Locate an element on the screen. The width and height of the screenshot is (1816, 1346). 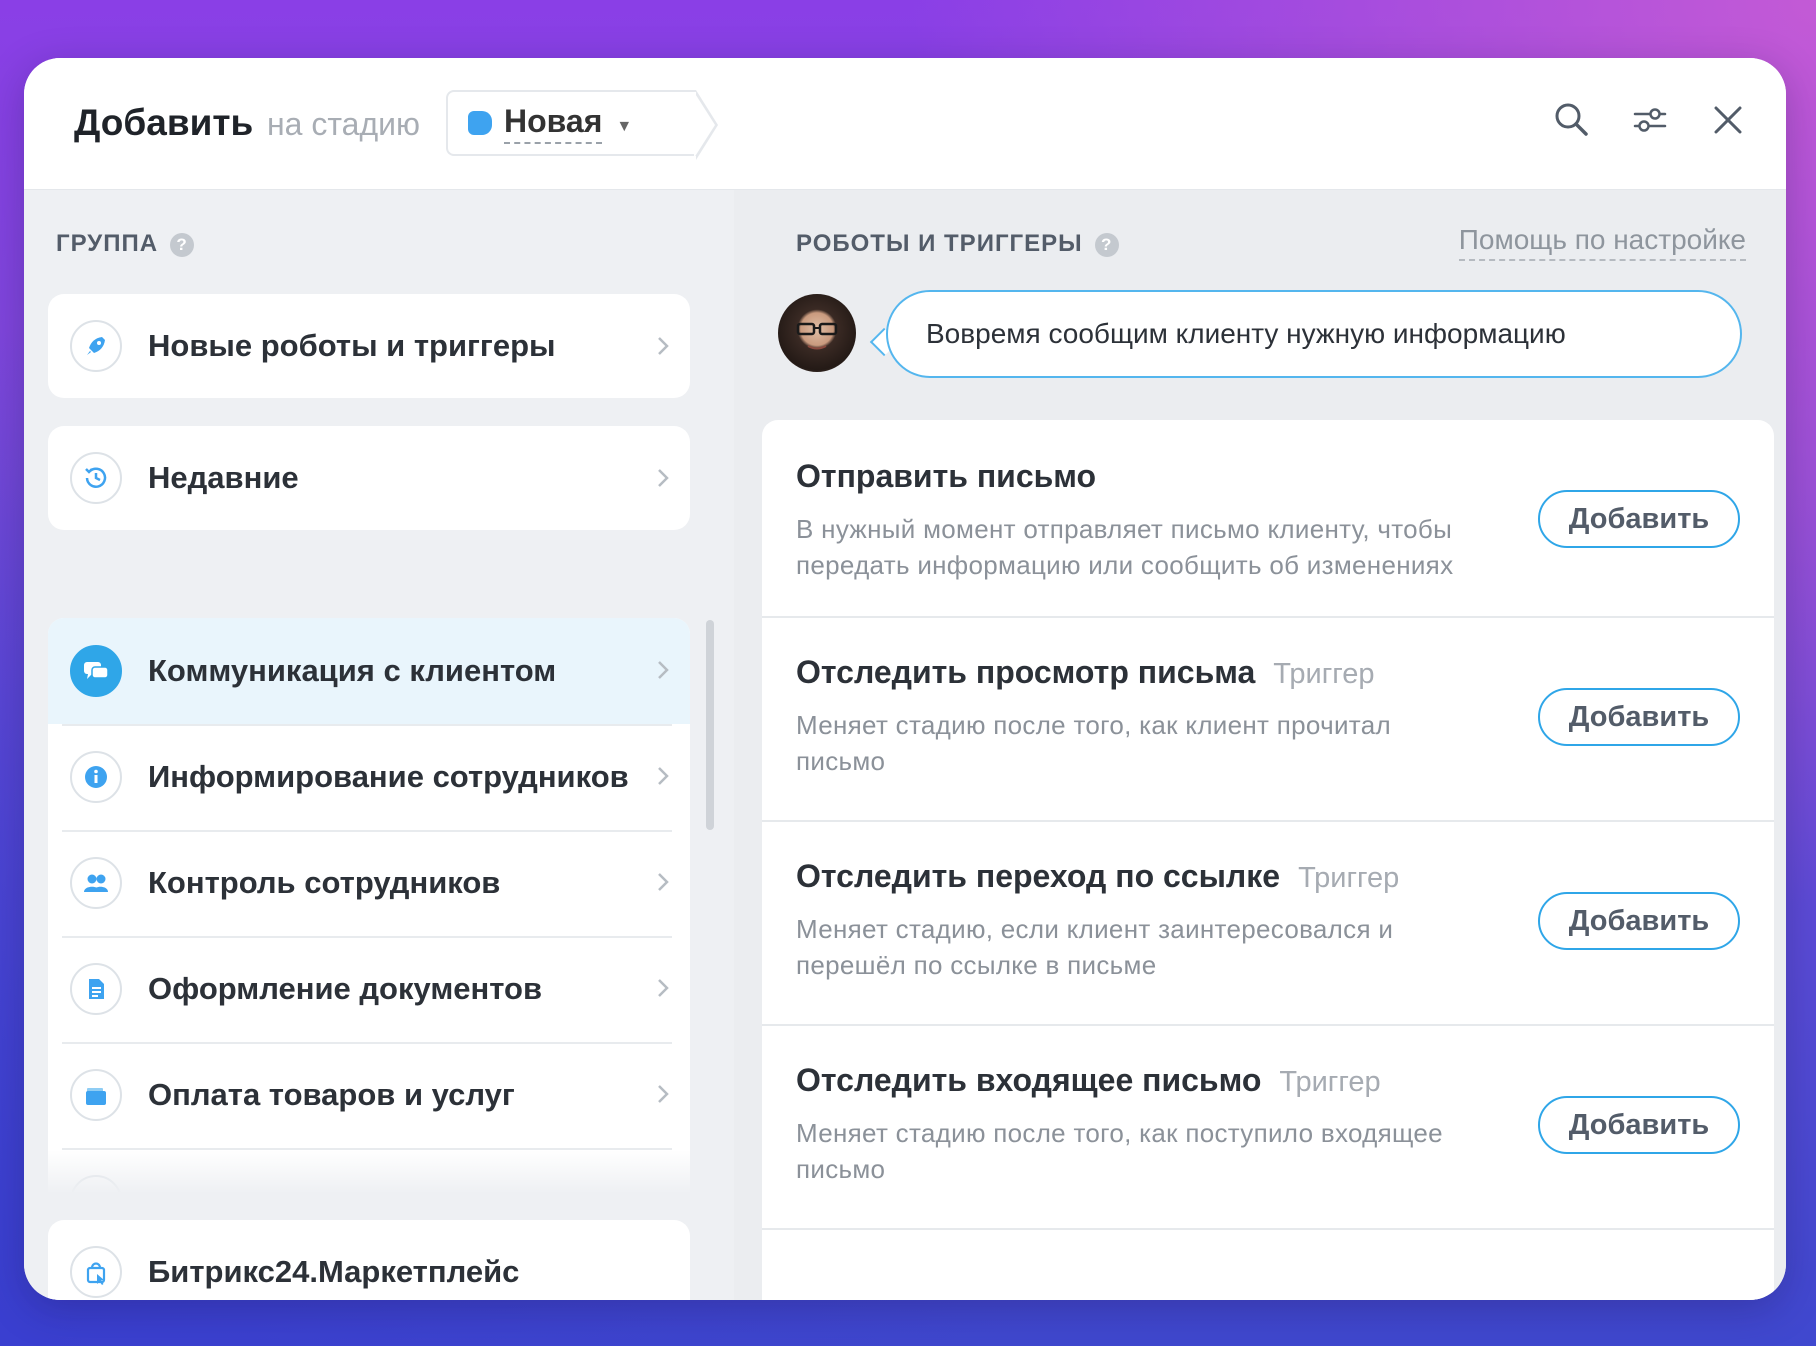
group-item-recent: Недавние is located at coordinates (369, 478).